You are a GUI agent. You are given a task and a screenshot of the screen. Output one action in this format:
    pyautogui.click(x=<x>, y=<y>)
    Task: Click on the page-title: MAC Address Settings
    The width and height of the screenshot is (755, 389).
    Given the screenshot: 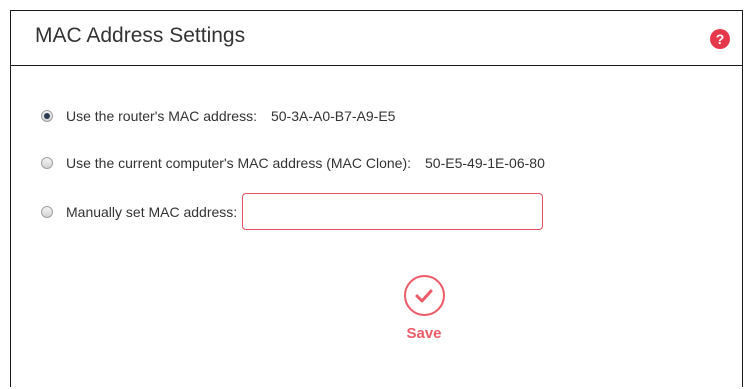 What is the action you would take?
    pyautogui.click(x=140, y=35)
    